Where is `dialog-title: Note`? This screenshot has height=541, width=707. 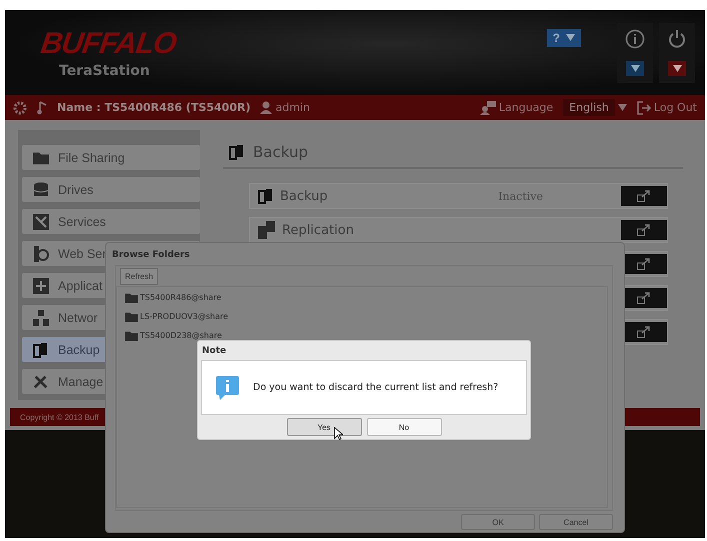
dialog-title: Note is located at coordinates (214, 351).